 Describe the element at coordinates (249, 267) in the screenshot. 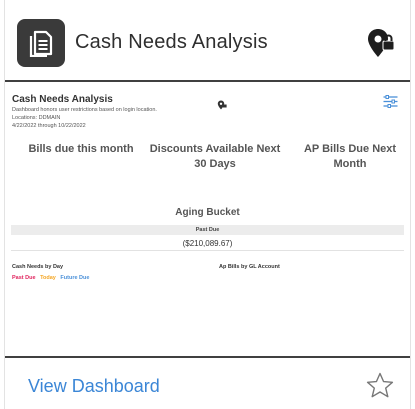

I see `ap-bills-by-gl-title: Ap Bills by GL Account` at that location.